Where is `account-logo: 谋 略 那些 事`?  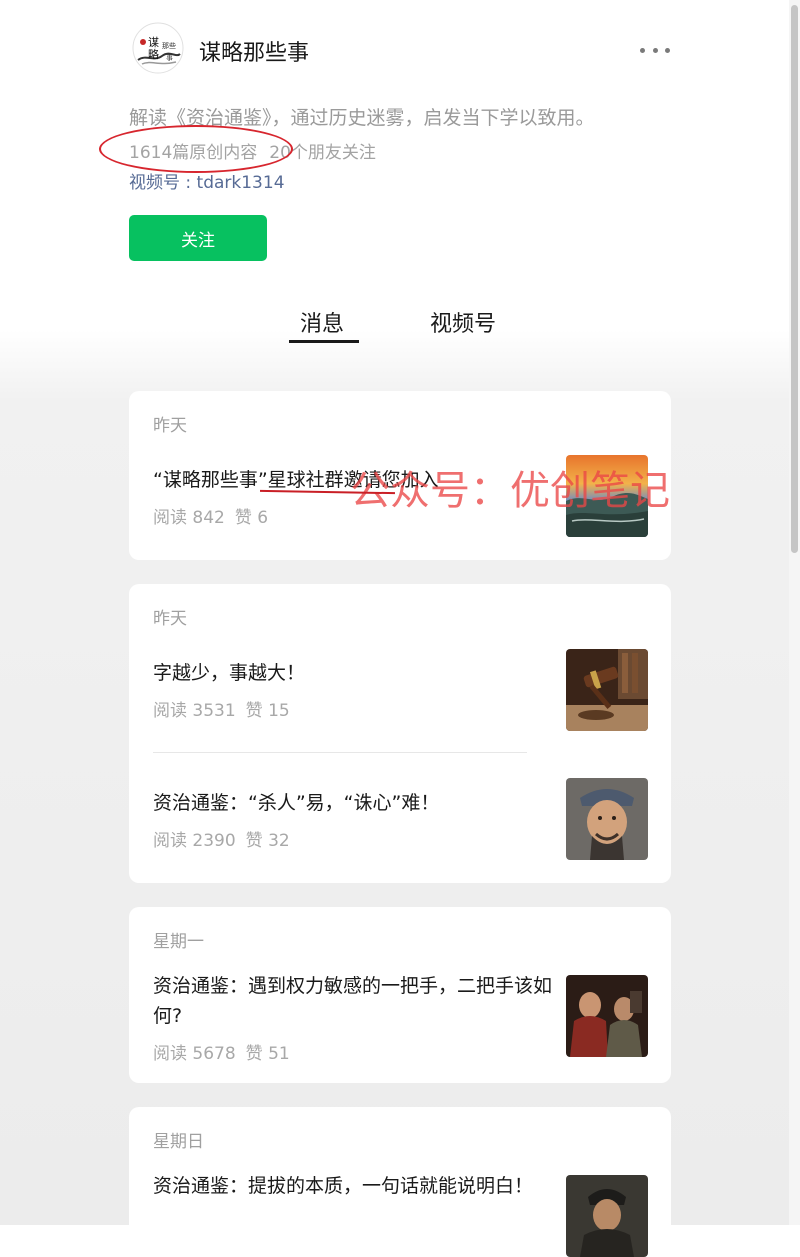
account-logo: 谋 略 那些 事 is located at coordinates (158, 48).